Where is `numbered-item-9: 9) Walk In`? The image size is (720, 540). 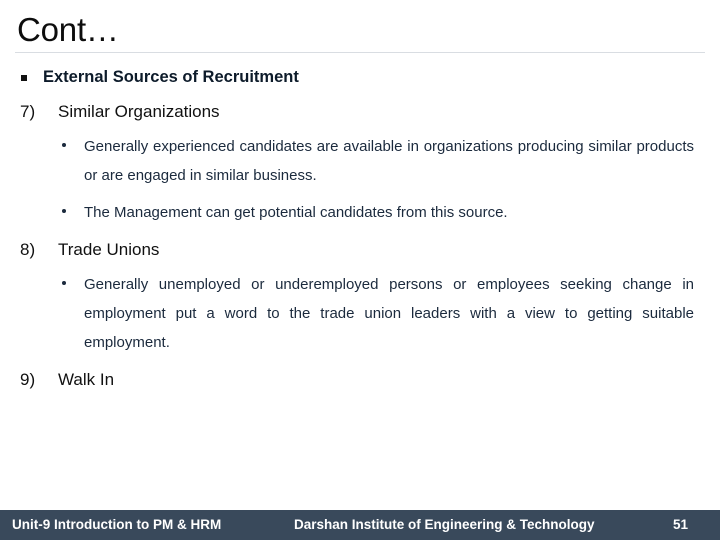
numbered-item-9: 9) Walk In is located at coordinates (360, 380).